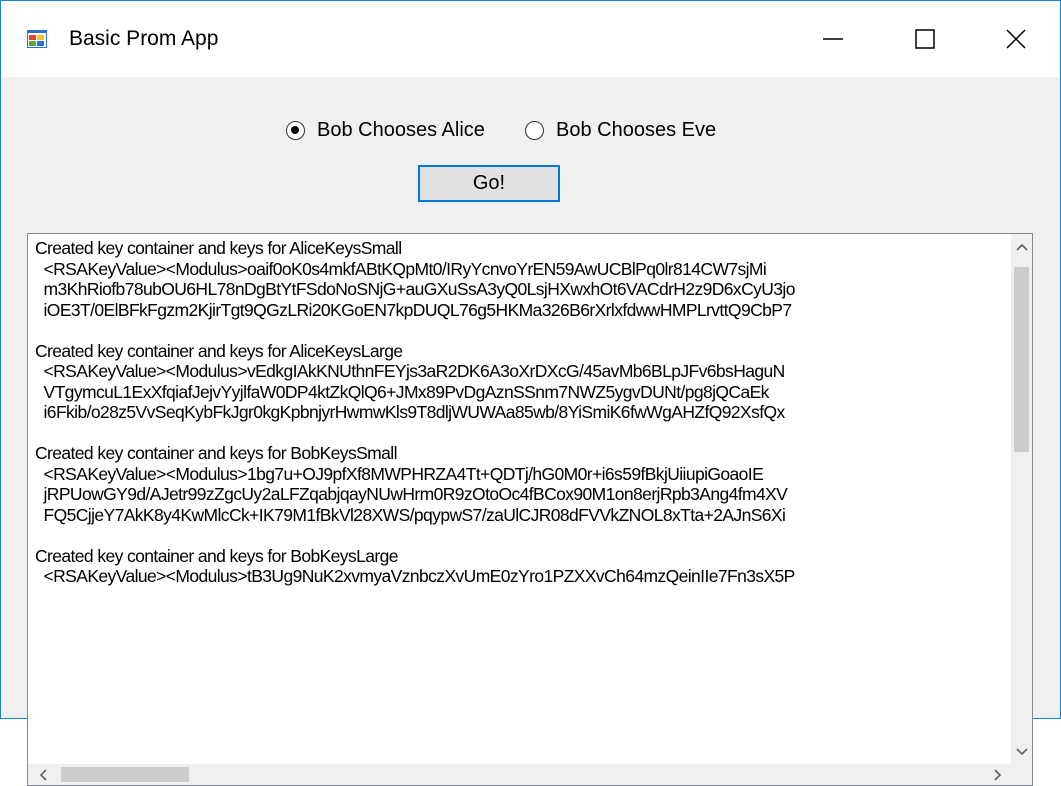 This screenshot has height=786, width=1061. I want to click on vertical-scroll-thumb, so click(1021, 359).